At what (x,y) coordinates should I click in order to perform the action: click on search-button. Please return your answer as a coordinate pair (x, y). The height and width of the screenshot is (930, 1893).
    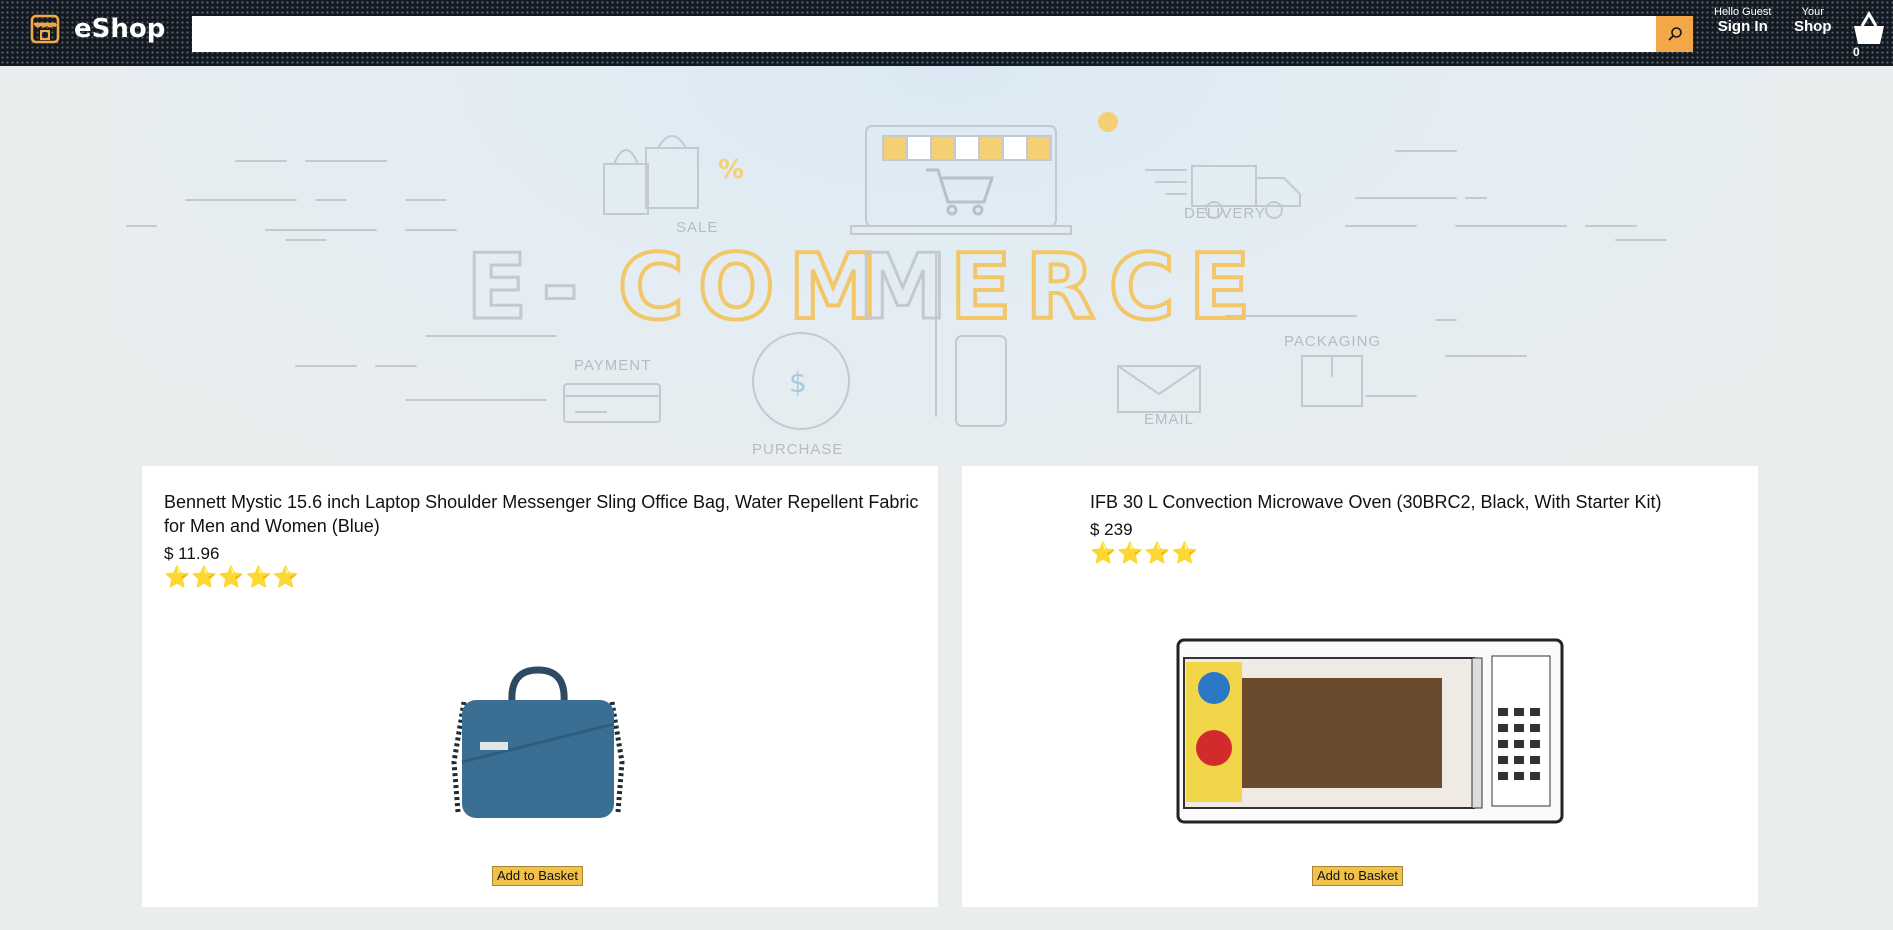
    Looking at the image, I should click on (1674, 34).